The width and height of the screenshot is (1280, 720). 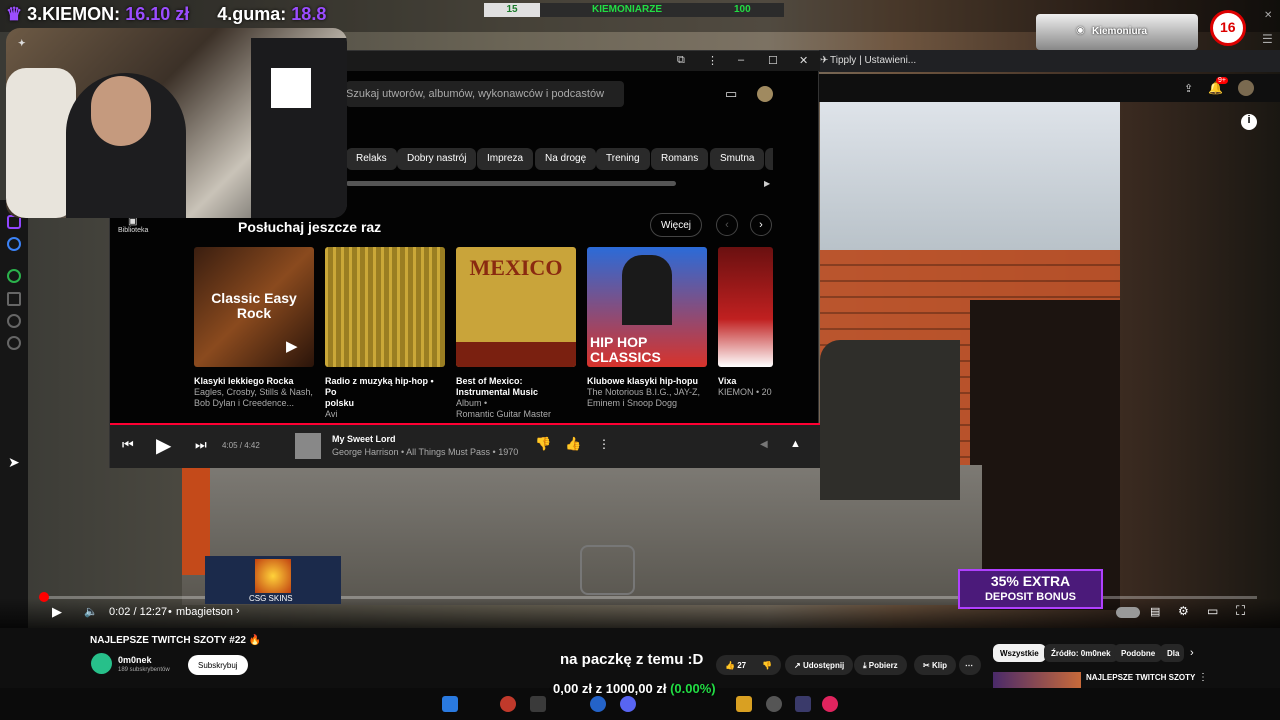 I want to click on cast-icon: ▭, so click(x=731, y=94).